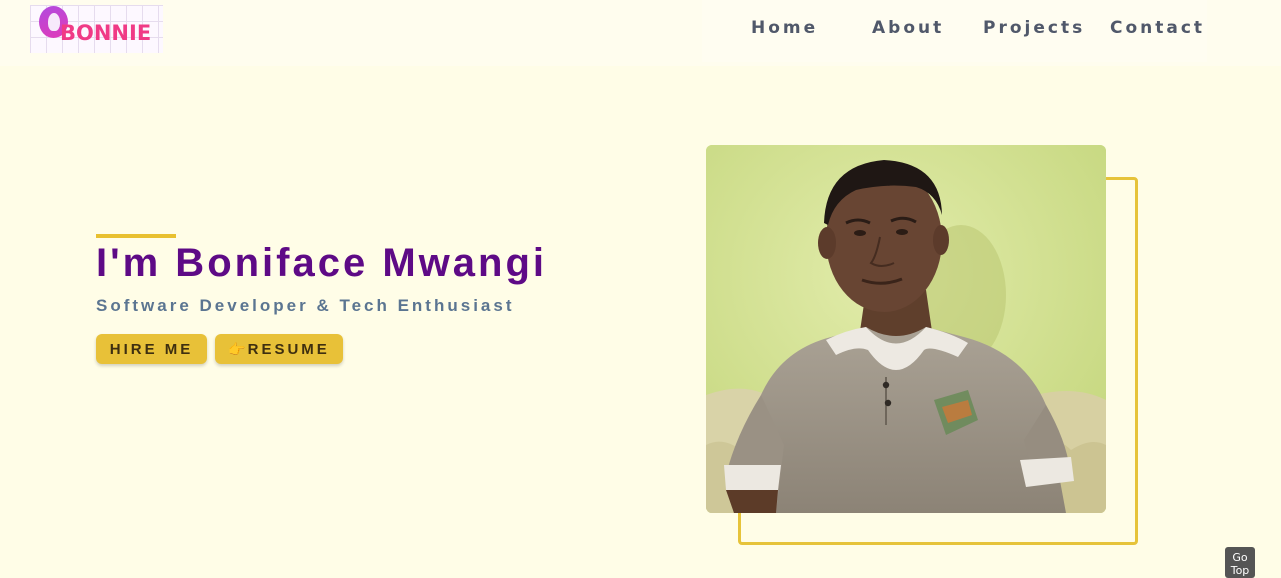 The height and width of the screenshot is (578, 1281). What do you see at coordinates (136, 236) in the screenshot?
I see `hero-accent-line` at bounding box center [136, 236].